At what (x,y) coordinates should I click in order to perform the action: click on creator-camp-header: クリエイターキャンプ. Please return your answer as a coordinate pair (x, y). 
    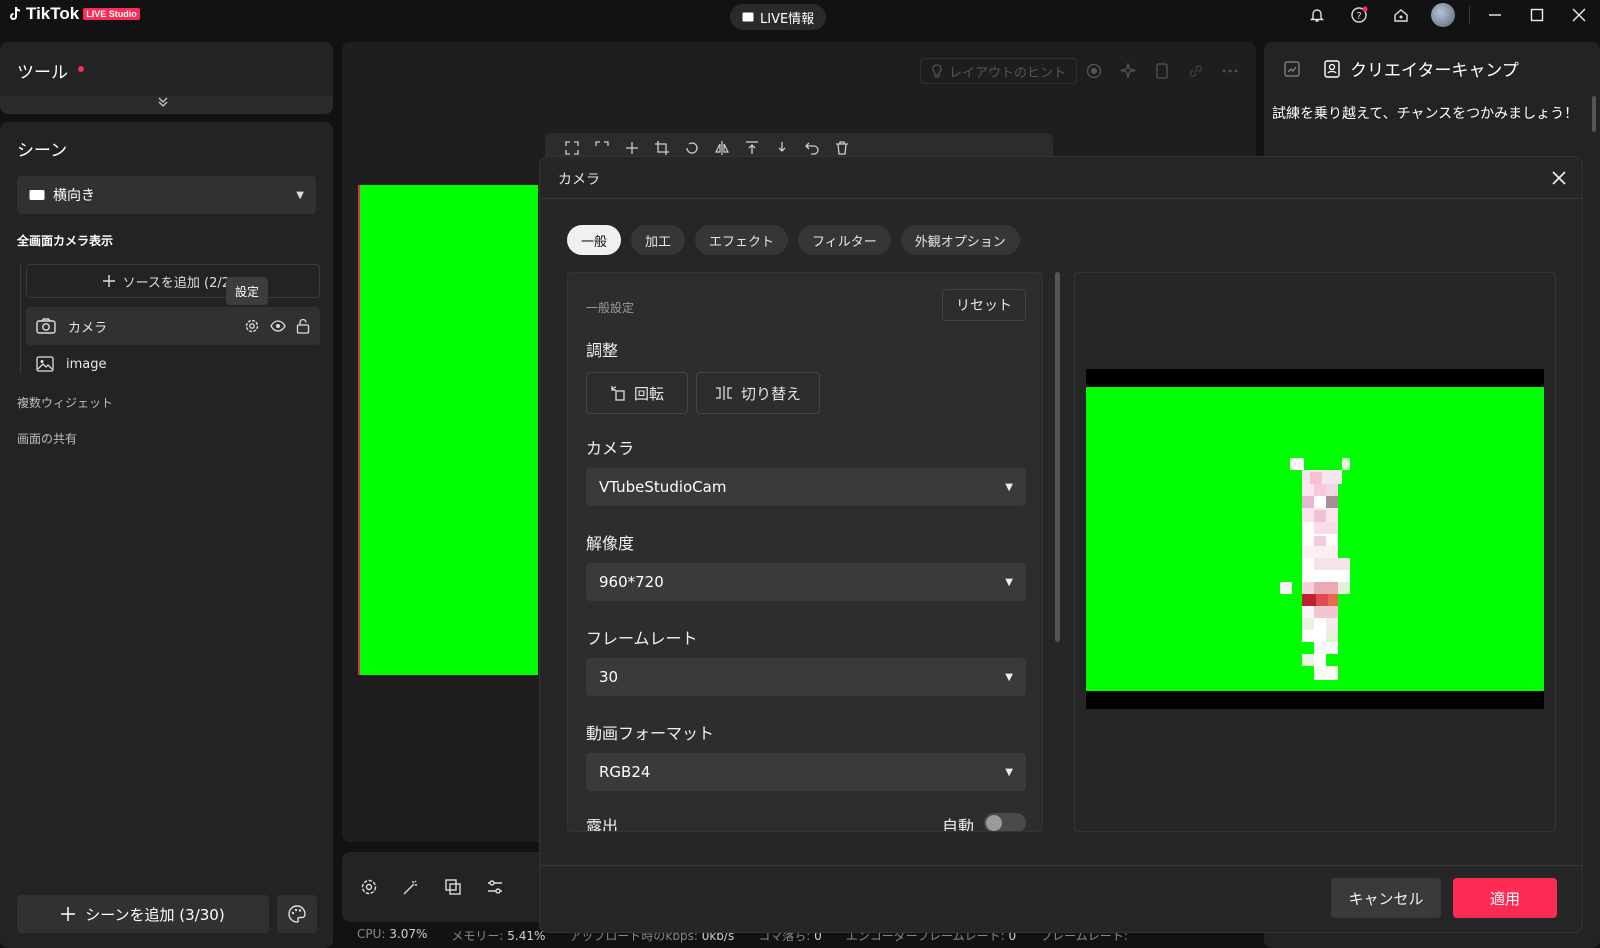
    Looking at the image, I should click on (1401, 68).